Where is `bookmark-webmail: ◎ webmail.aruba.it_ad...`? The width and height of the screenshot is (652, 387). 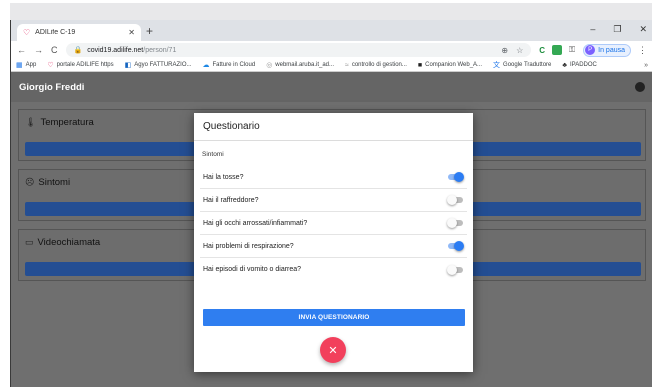 bookmark-webmail: ◎ webmail.aruba.it_ad... is located at coordinates (300, 65).